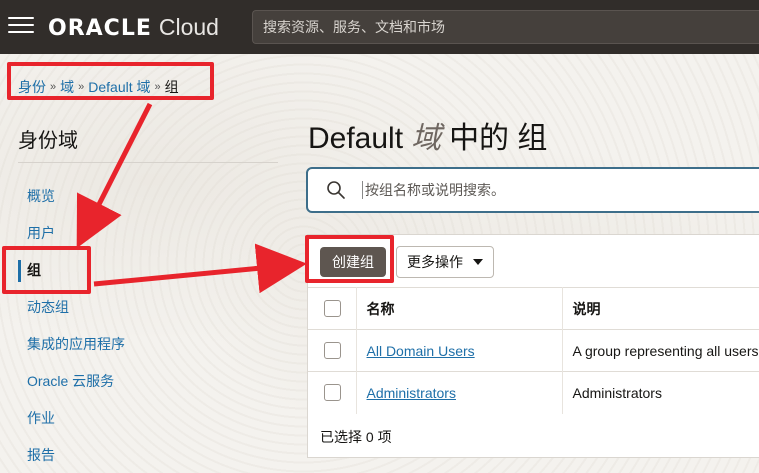  I want to click on create-group-button: 创建组, so click(353, 262).